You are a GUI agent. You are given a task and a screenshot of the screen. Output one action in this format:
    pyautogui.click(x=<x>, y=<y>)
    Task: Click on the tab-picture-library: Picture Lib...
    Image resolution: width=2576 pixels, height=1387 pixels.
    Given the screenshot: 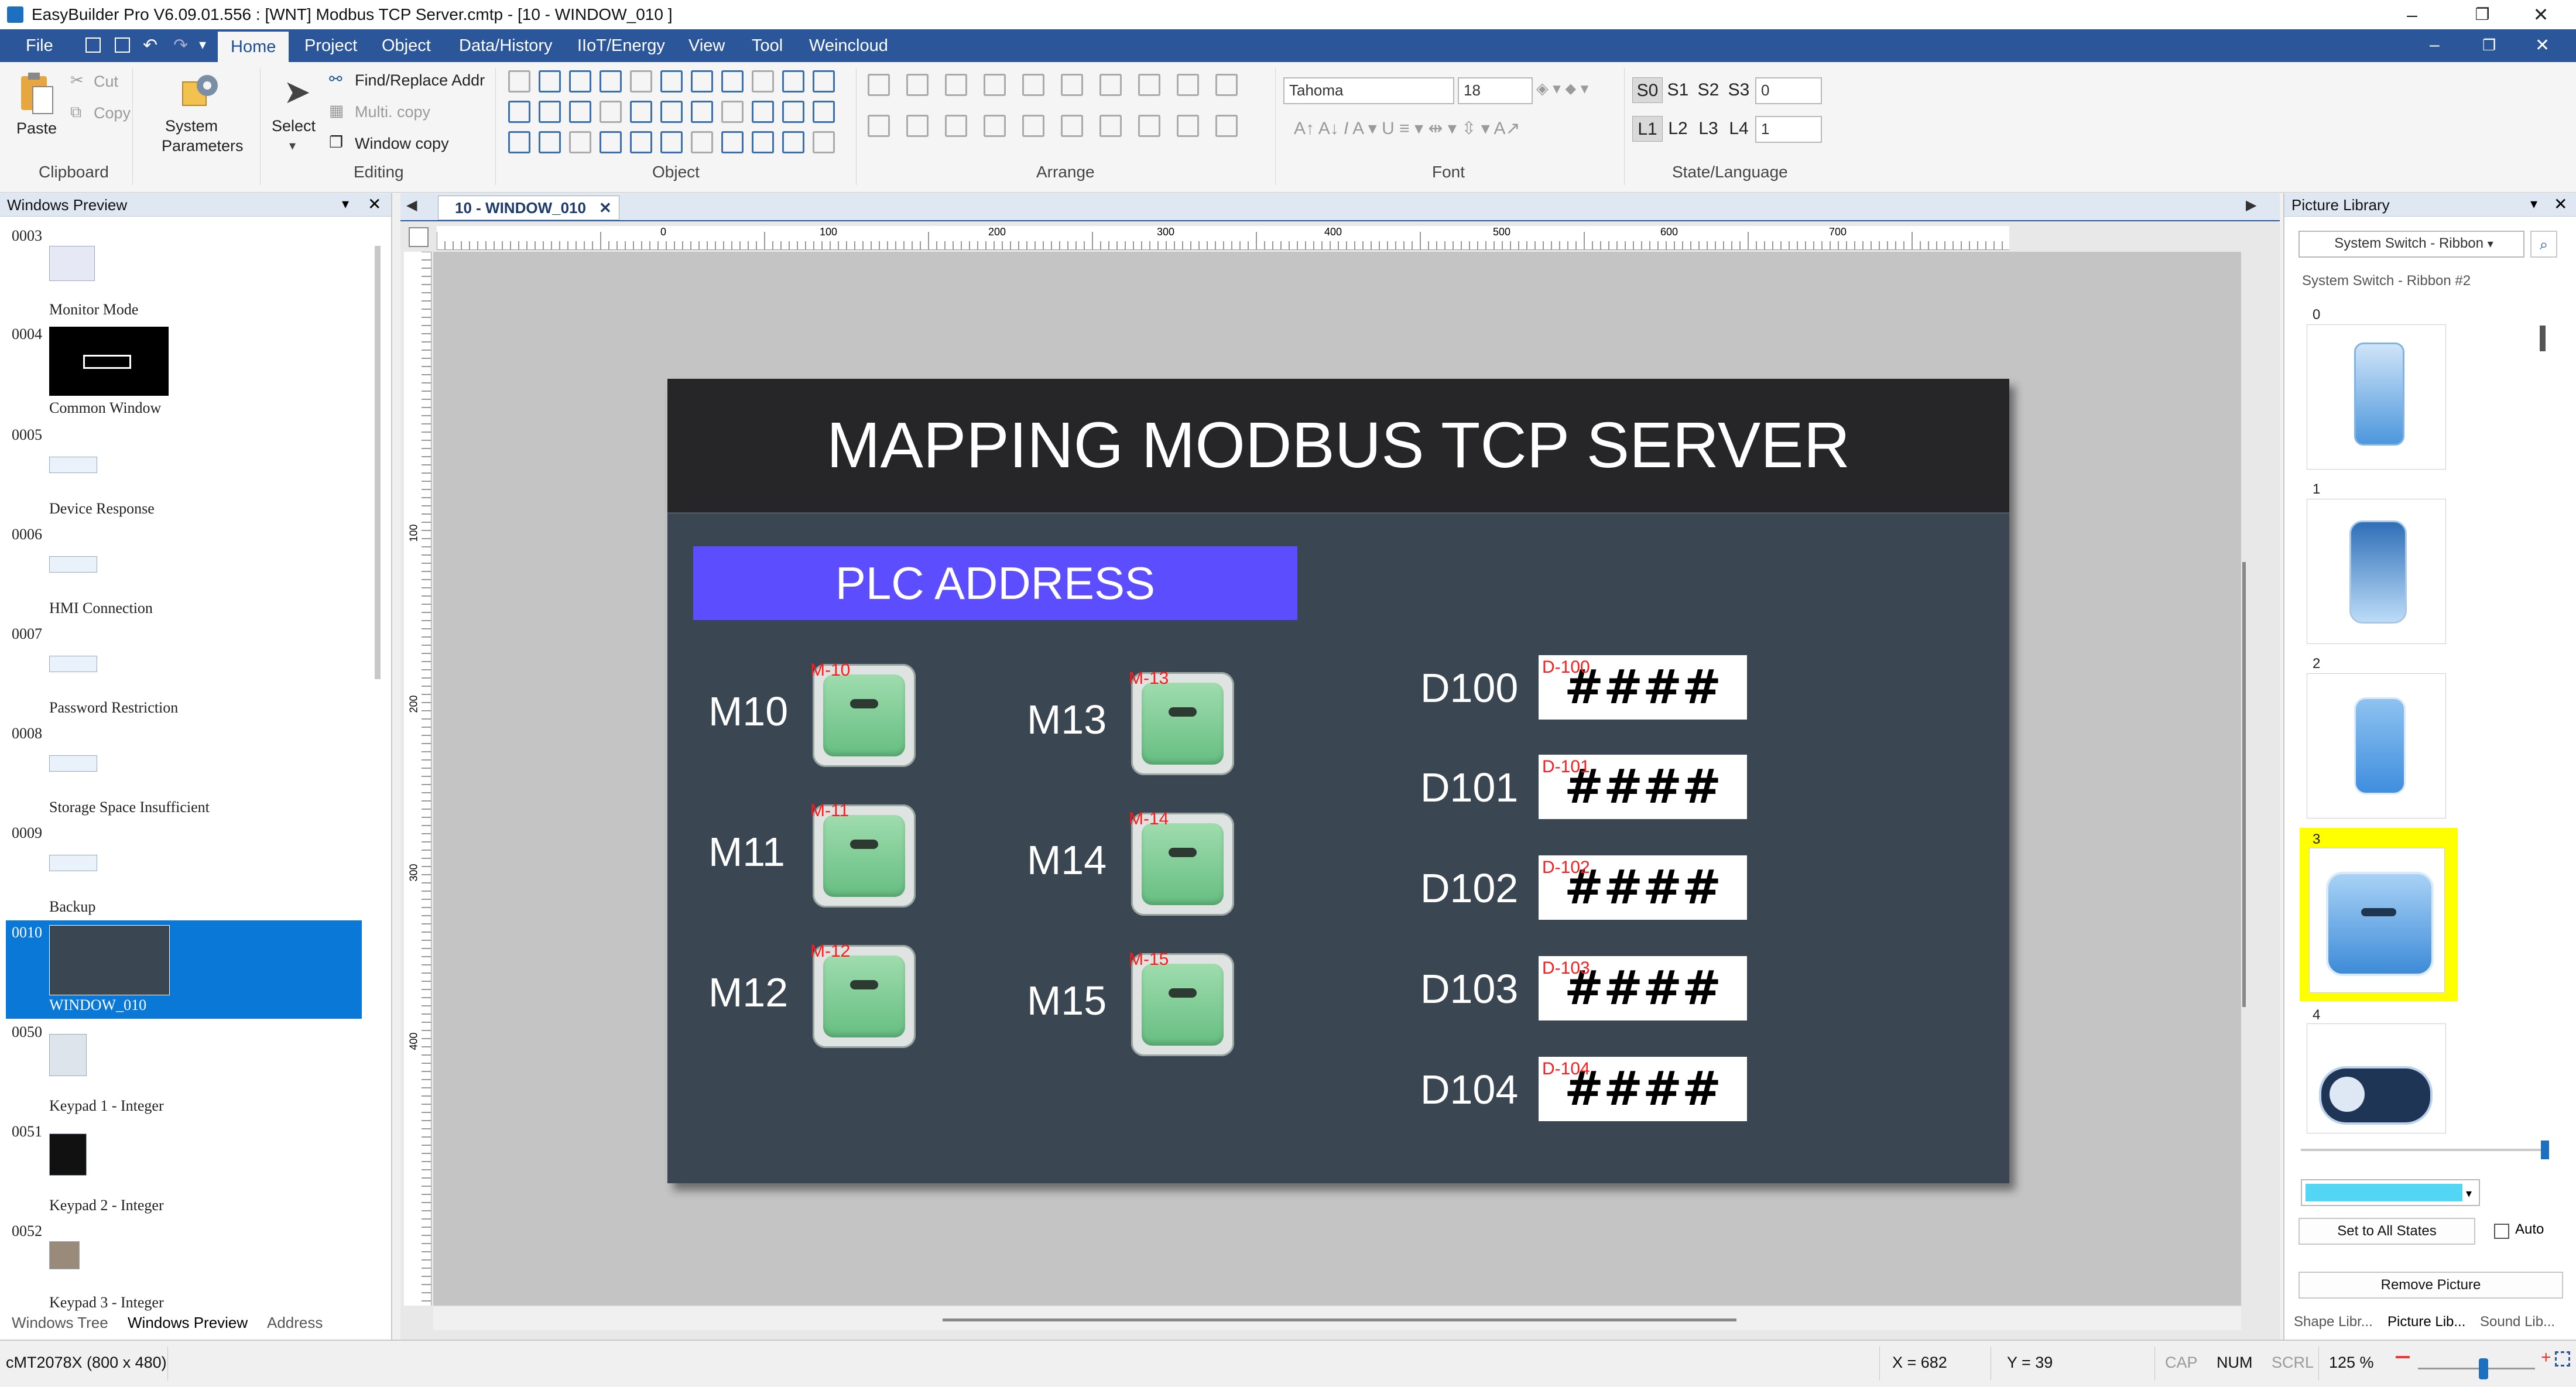 What is the action you would take?
    pyautogui.click(x=2426, y=1322)
    